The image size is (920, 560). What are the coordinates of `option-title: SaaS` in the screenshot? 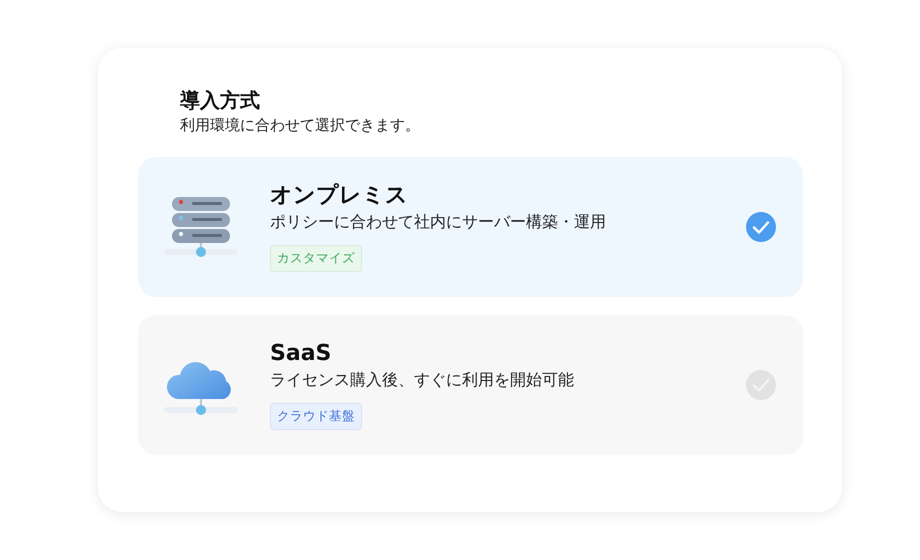 It's located at (301, 354).